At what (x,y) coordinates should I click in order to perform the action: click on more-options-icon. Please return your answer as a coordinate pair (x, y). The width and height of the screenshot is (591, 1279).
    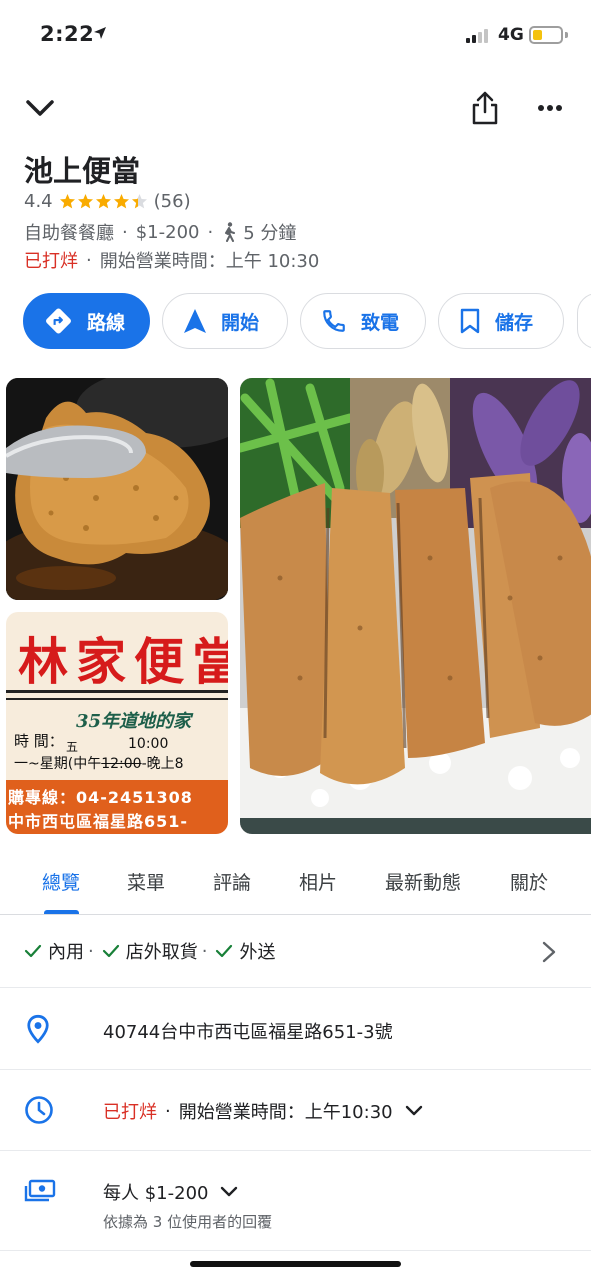
    Looking at the image, I should click on (550, 108).